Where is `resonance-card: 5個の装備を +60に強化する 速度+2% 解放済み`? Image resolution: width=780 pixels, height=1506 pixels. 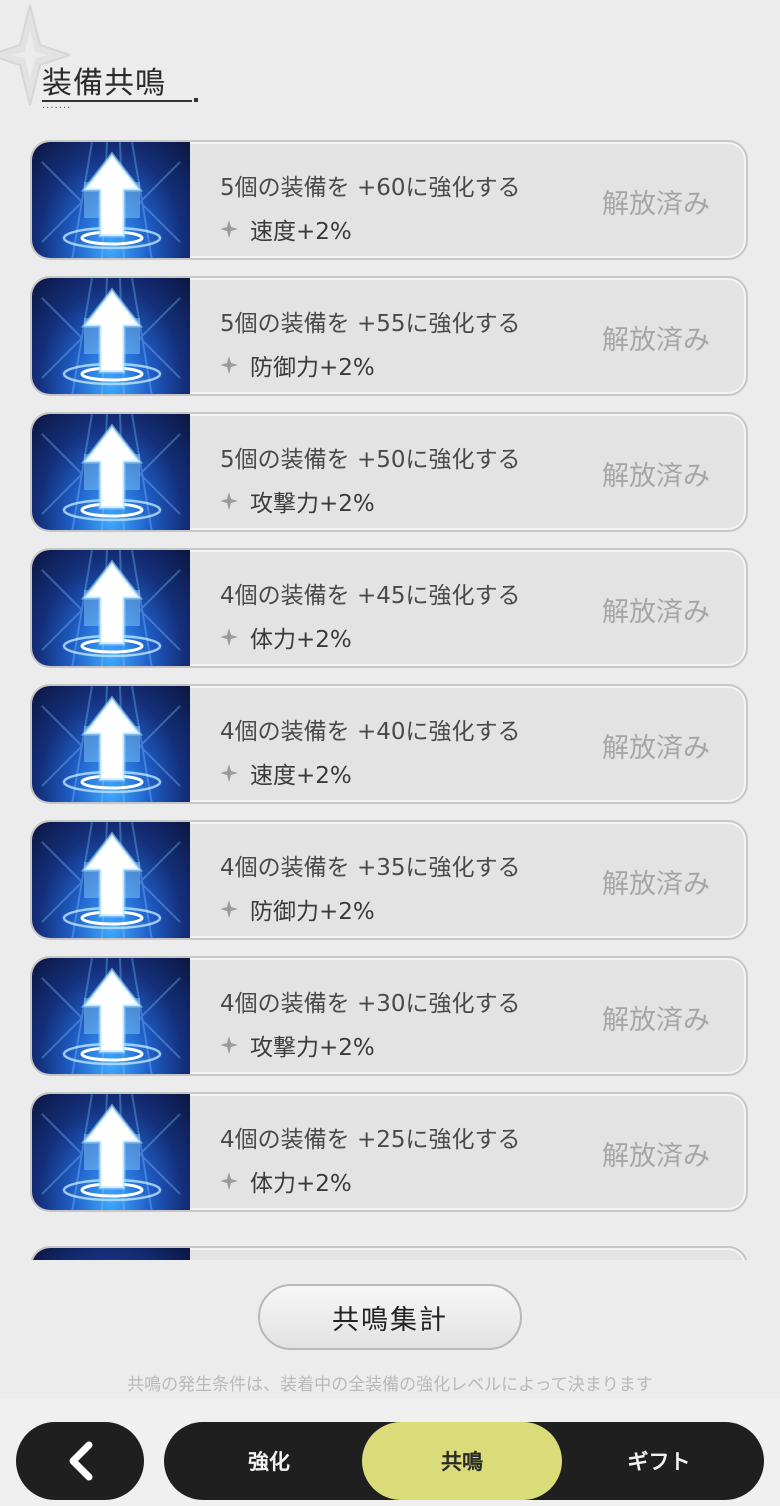
resonance-card: 5個の装備を +60に強化する 速度+2% 解放済み is located at coordinates (389, 200).